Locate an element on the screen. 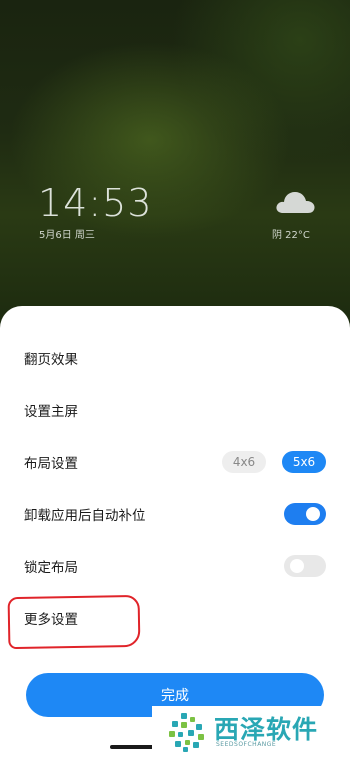 The height and width of the screenshot is (758, 350). weather-text: 阴 22°C is located at coordinates (291, 235).